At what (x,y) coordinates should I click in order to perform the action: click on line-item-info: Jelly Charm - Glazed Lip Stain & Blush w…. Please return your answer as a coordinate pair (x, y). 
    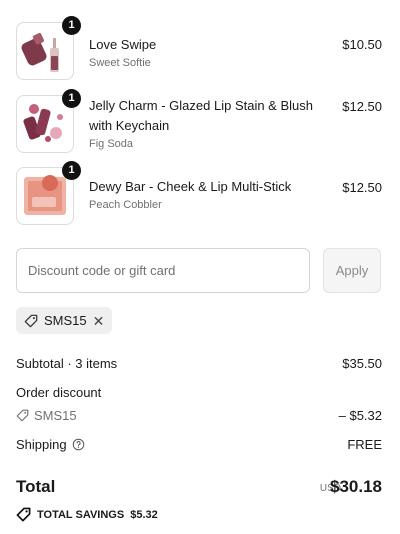
    Looking at the image, I should click on (211, 124).